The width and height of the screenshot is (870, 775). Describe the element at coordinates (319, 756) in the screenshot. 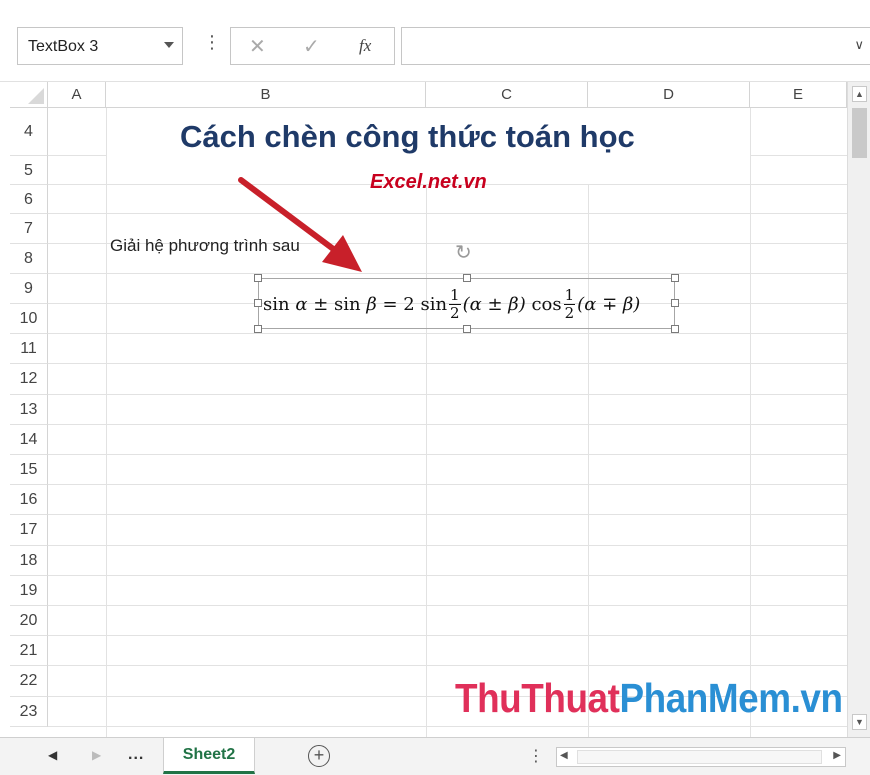

I see `add-sheet-icon: +` at that location.